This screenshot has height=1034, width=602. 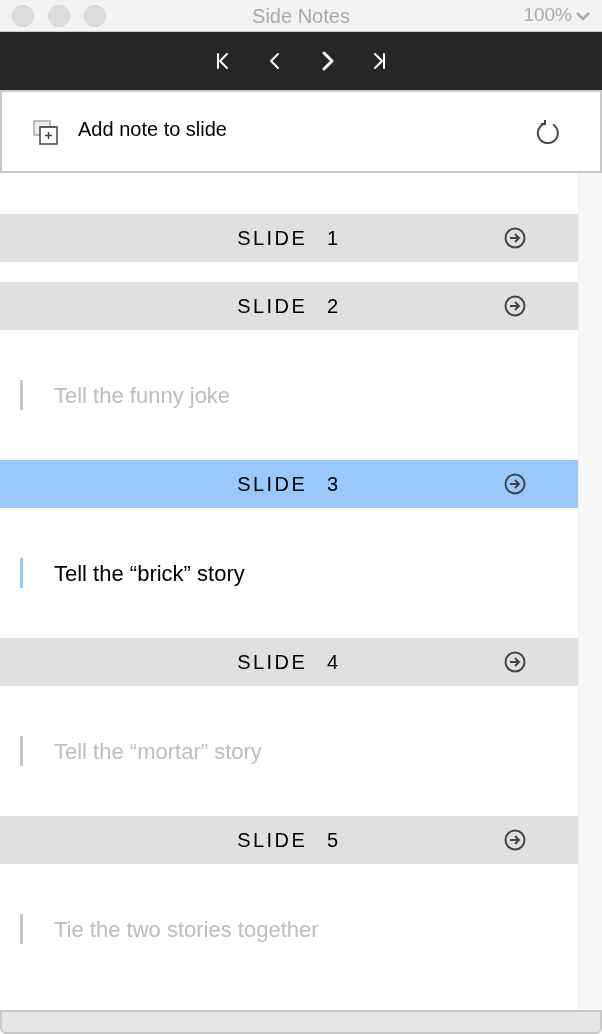 I want to click on slide-header: SLIDE 1, so click(x=289, y=238).